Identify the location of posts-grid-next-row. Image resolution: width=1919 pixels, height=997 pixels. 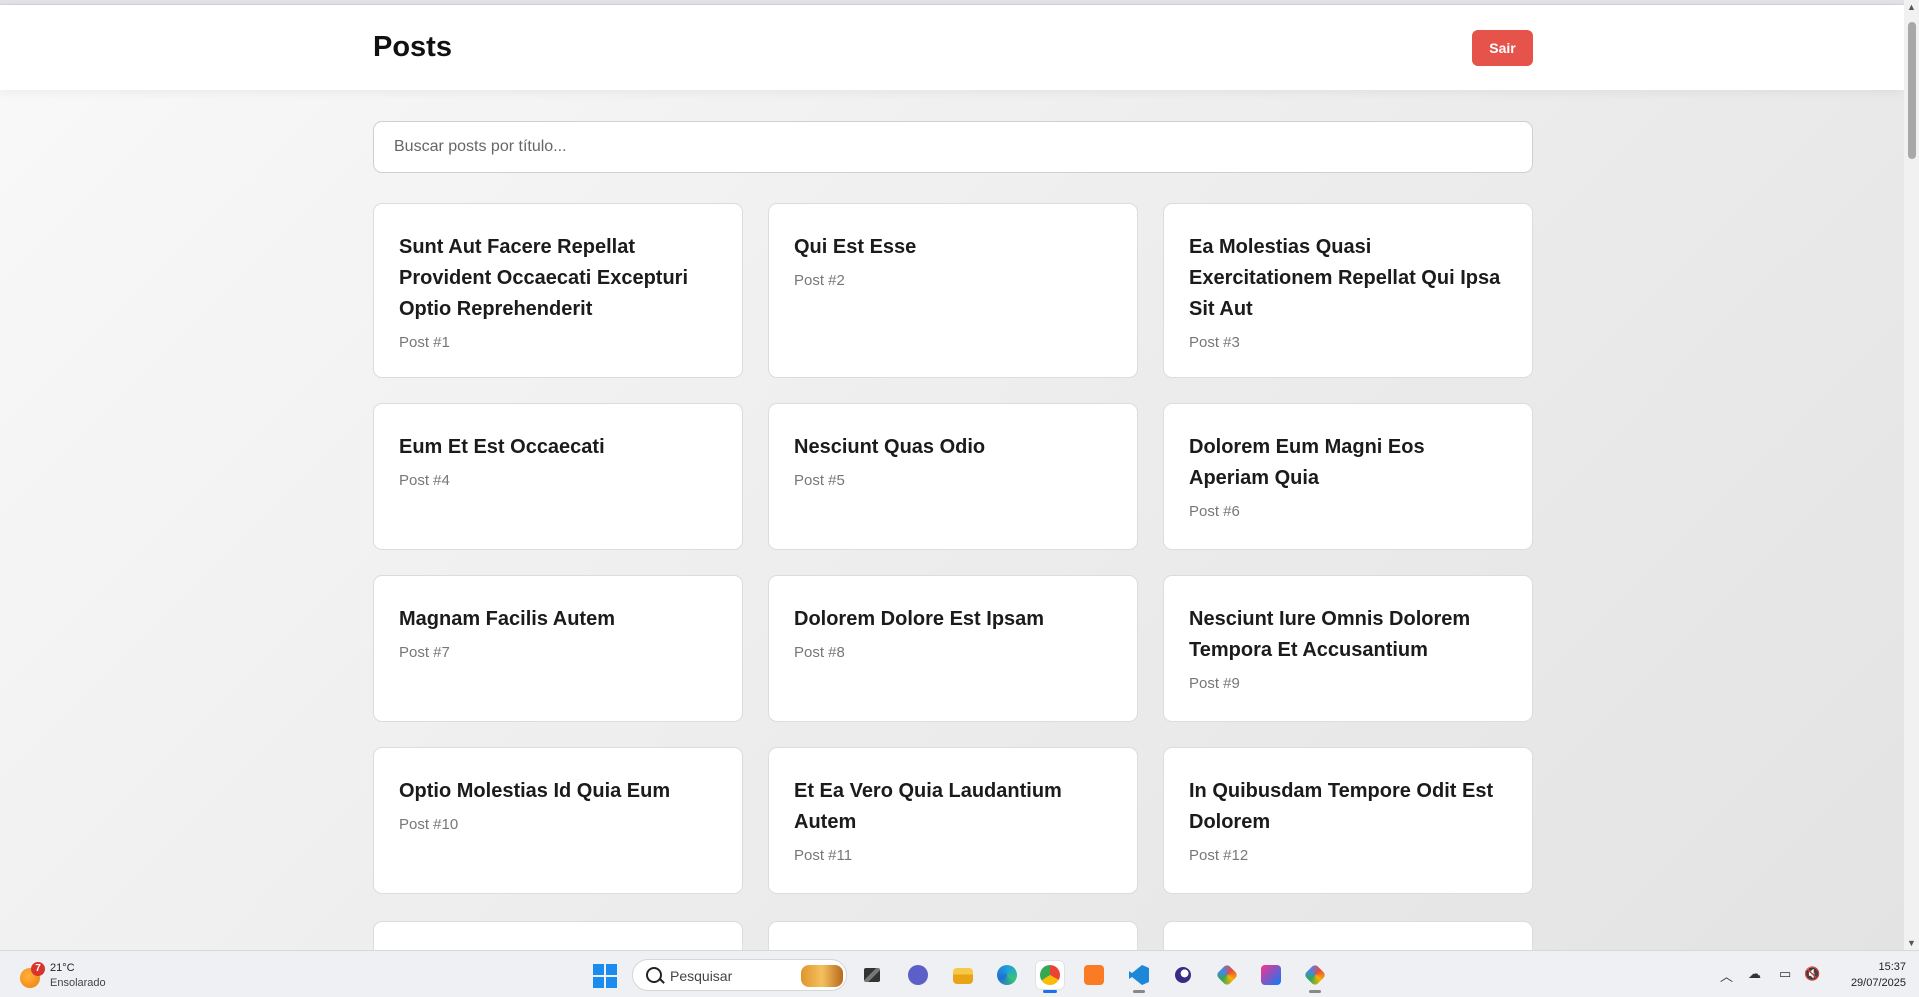
(953, 935).